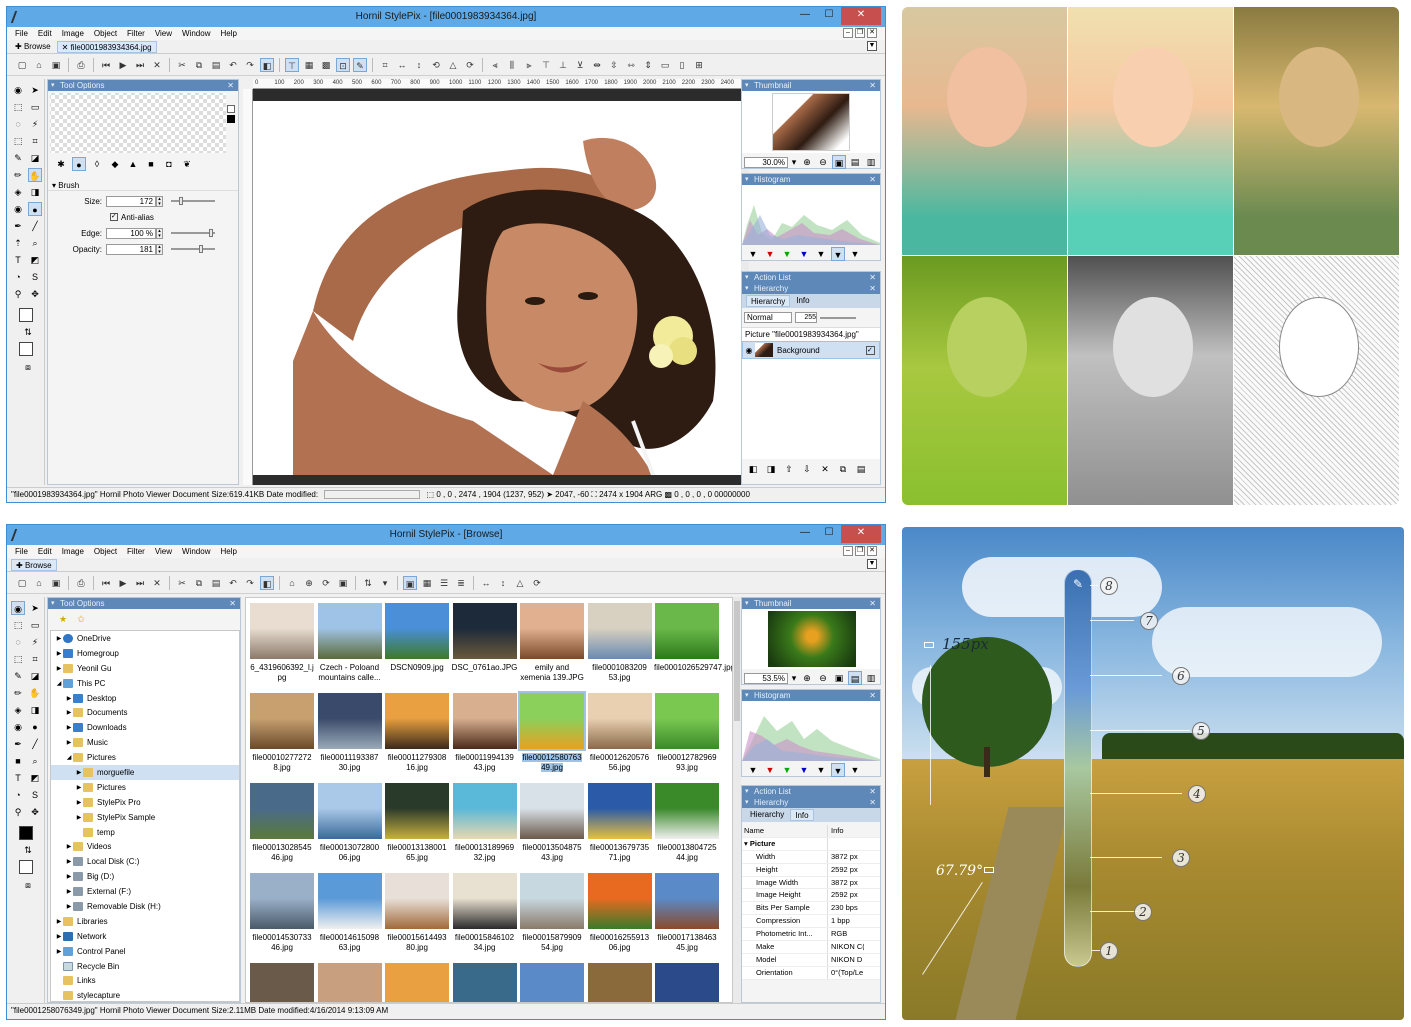 This screenshot has height=1027, width=1411. Describe the element at coordinates (807, 469) in the screenshot. I see `move-down-icon: ⇩` at that location.